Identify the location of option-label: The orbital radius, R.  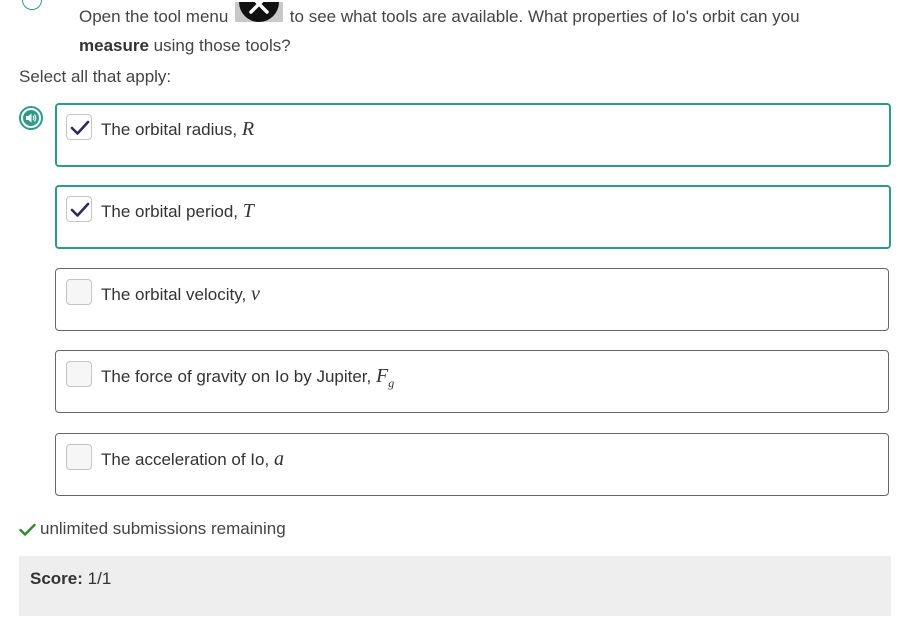
(178, 129).